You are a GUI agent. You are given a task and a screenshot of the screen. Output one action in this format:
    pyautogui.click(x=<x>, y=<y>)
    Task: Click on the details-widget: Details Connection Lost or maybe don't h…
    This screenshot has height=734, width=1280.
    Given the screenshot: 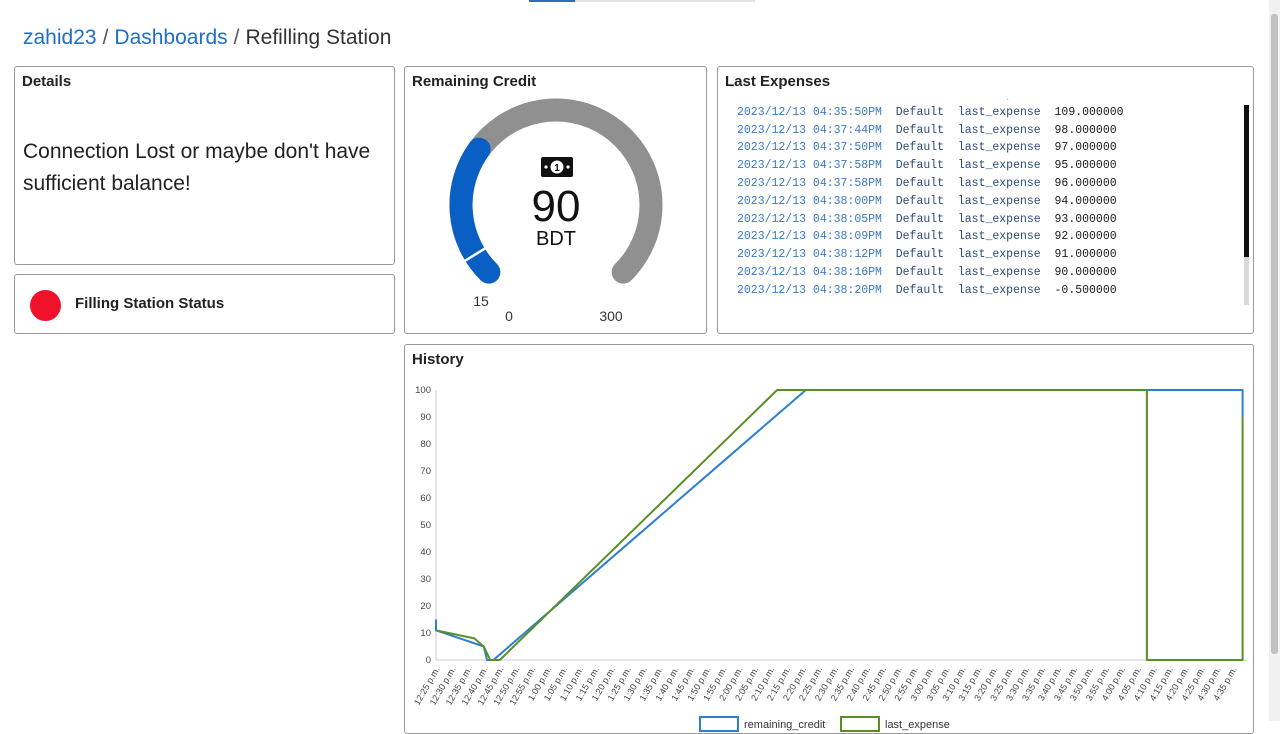 What is the action you would take?
    pyautogui.click(x=204, y=165)
    